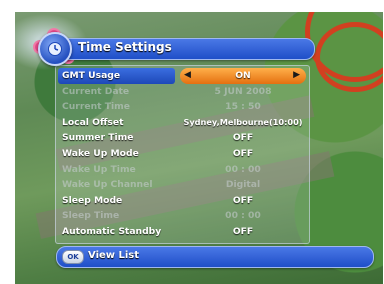 The image size is (384, 284). I want to click on setting-local-offset-value: Sydney,Melbourne(10:00), so click(243, 123).